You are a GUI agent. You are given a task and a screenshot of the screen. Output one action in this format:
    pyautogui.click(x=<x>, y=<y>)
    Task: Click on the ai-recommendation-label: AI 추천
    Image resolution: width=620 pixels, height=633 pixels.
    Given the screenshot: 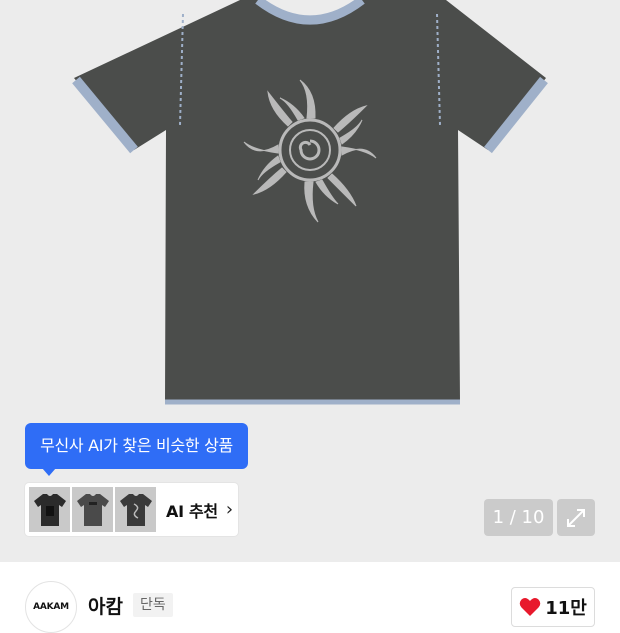 What is the action you would take?
    pyautogui.click(x=192, y=511)
    